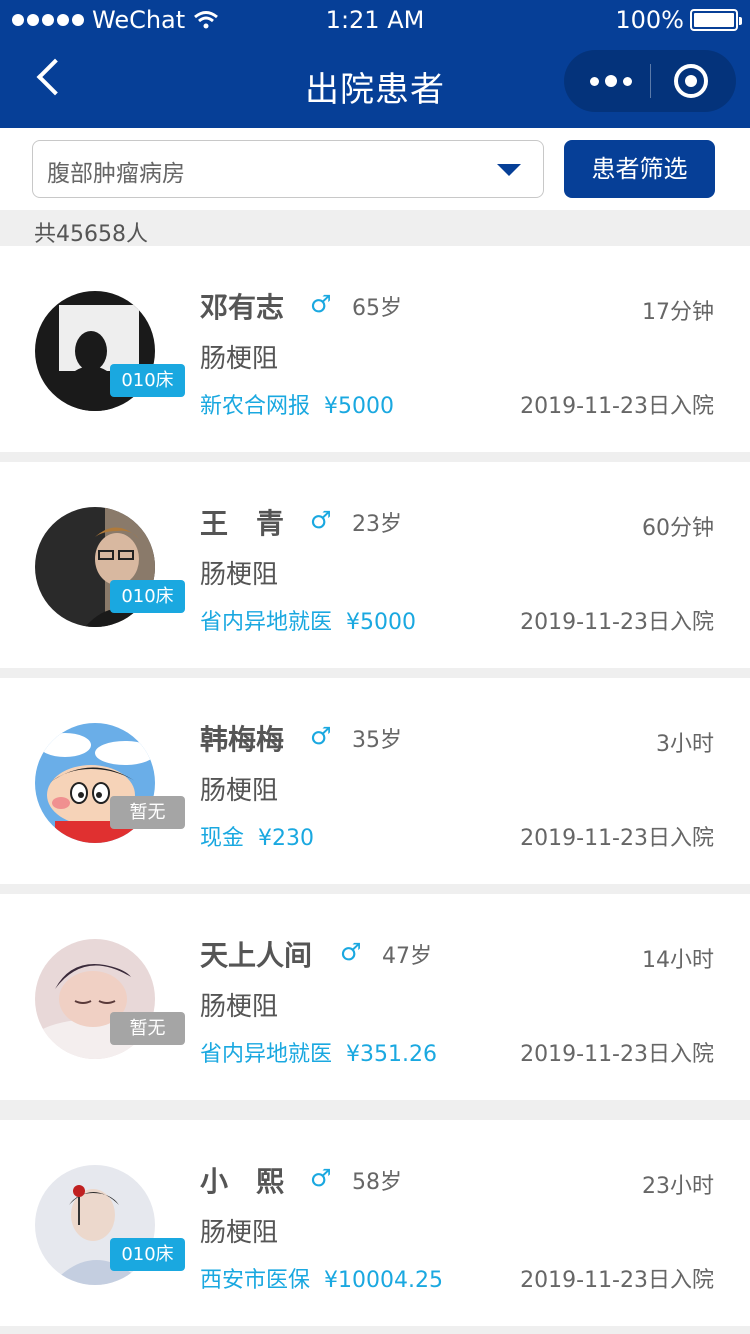  What do you see at coordinates (649, 20) in the screenshot?
I see `battery-percent: 100%` at bounding box center [649, 20].